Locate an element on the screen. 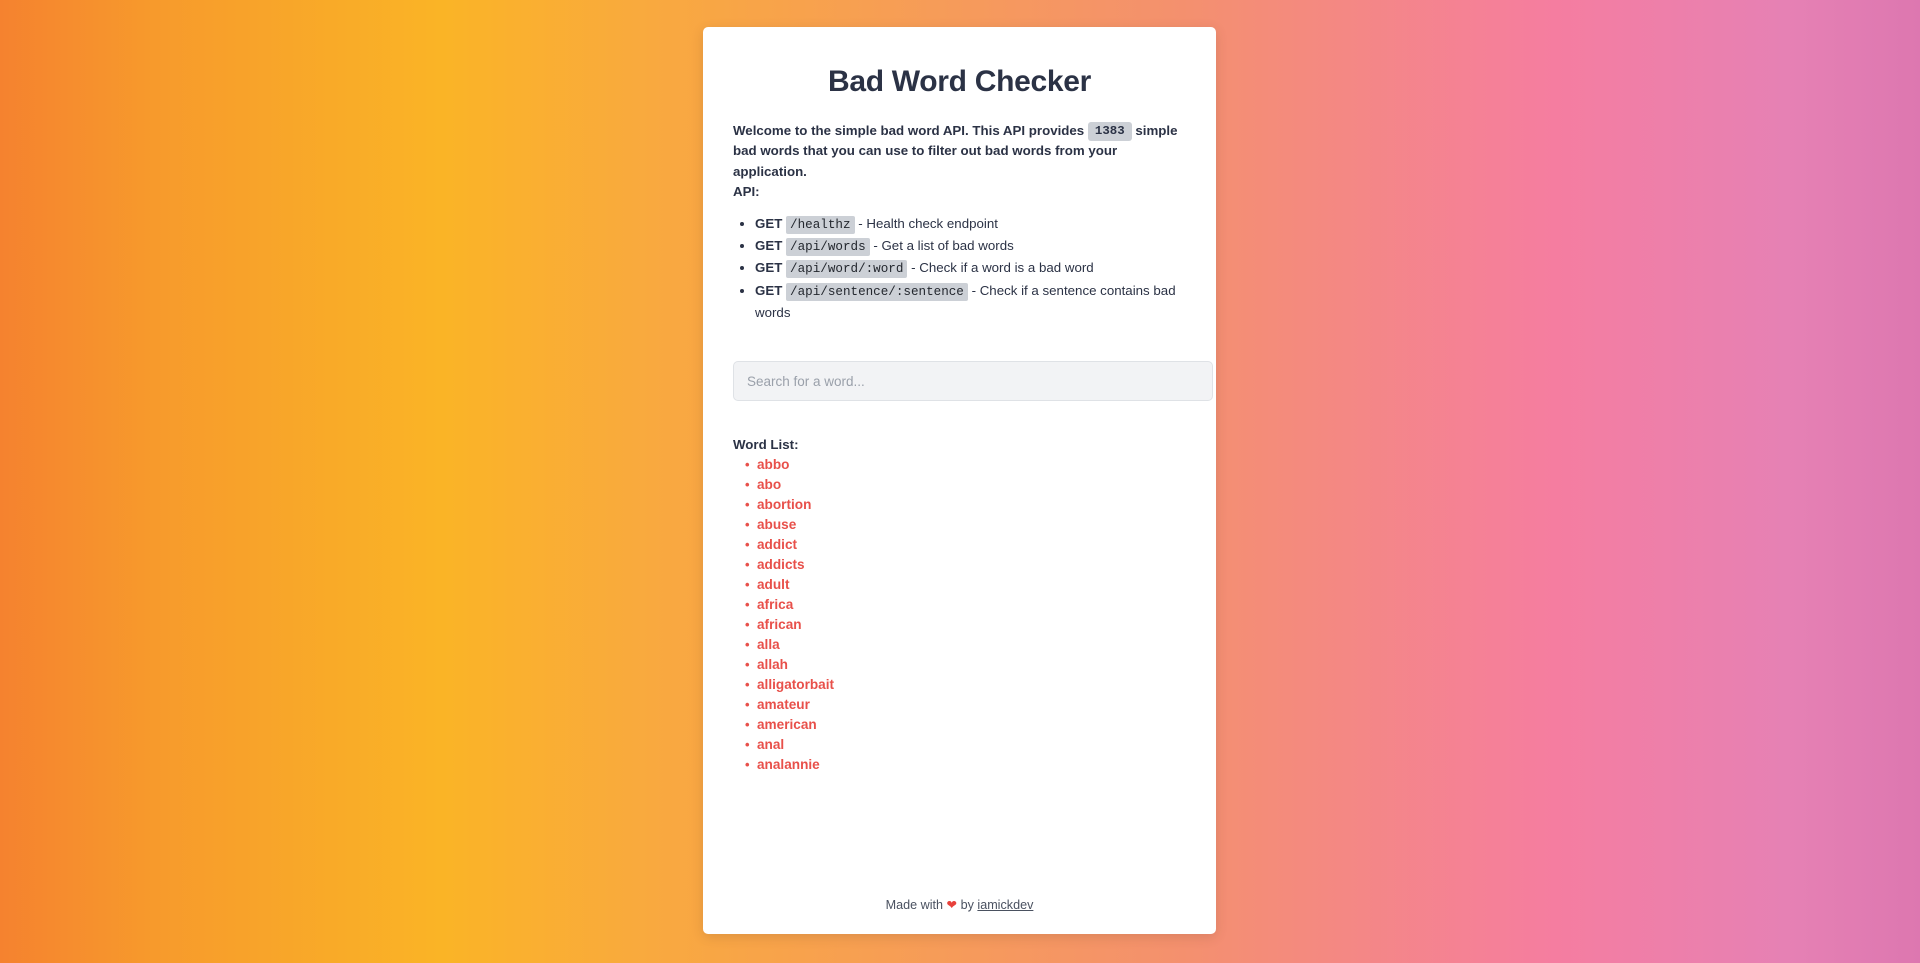 Image resolution: width=1920 pixels, height=963 pixels. endpoint-item: GET /api/words - Get a list of bad words is located at coordinates (970, 247).